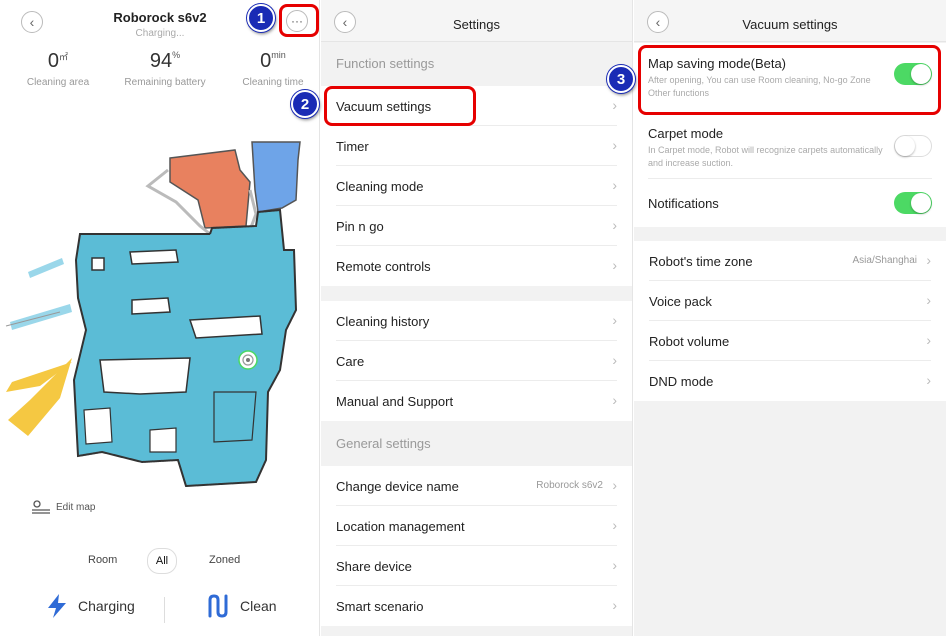  Describe the element at coordinates (680, 301) in the screenshot. I see `item-label: Voice pack` at that location.